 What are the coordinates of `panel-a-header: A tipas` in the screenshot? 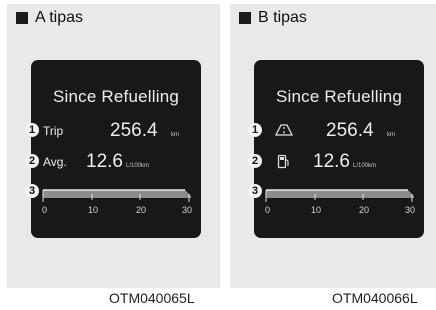 It's located at (49, 18).